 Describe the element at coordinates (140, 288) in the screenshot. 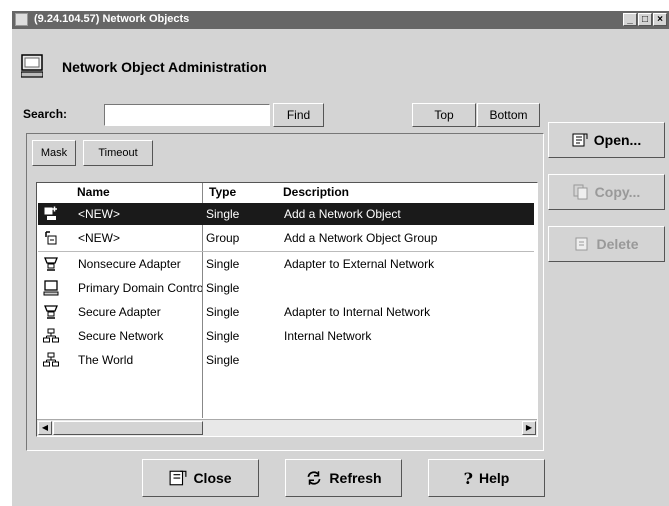

I see `row-name: Primary Domain Controller` at that location.